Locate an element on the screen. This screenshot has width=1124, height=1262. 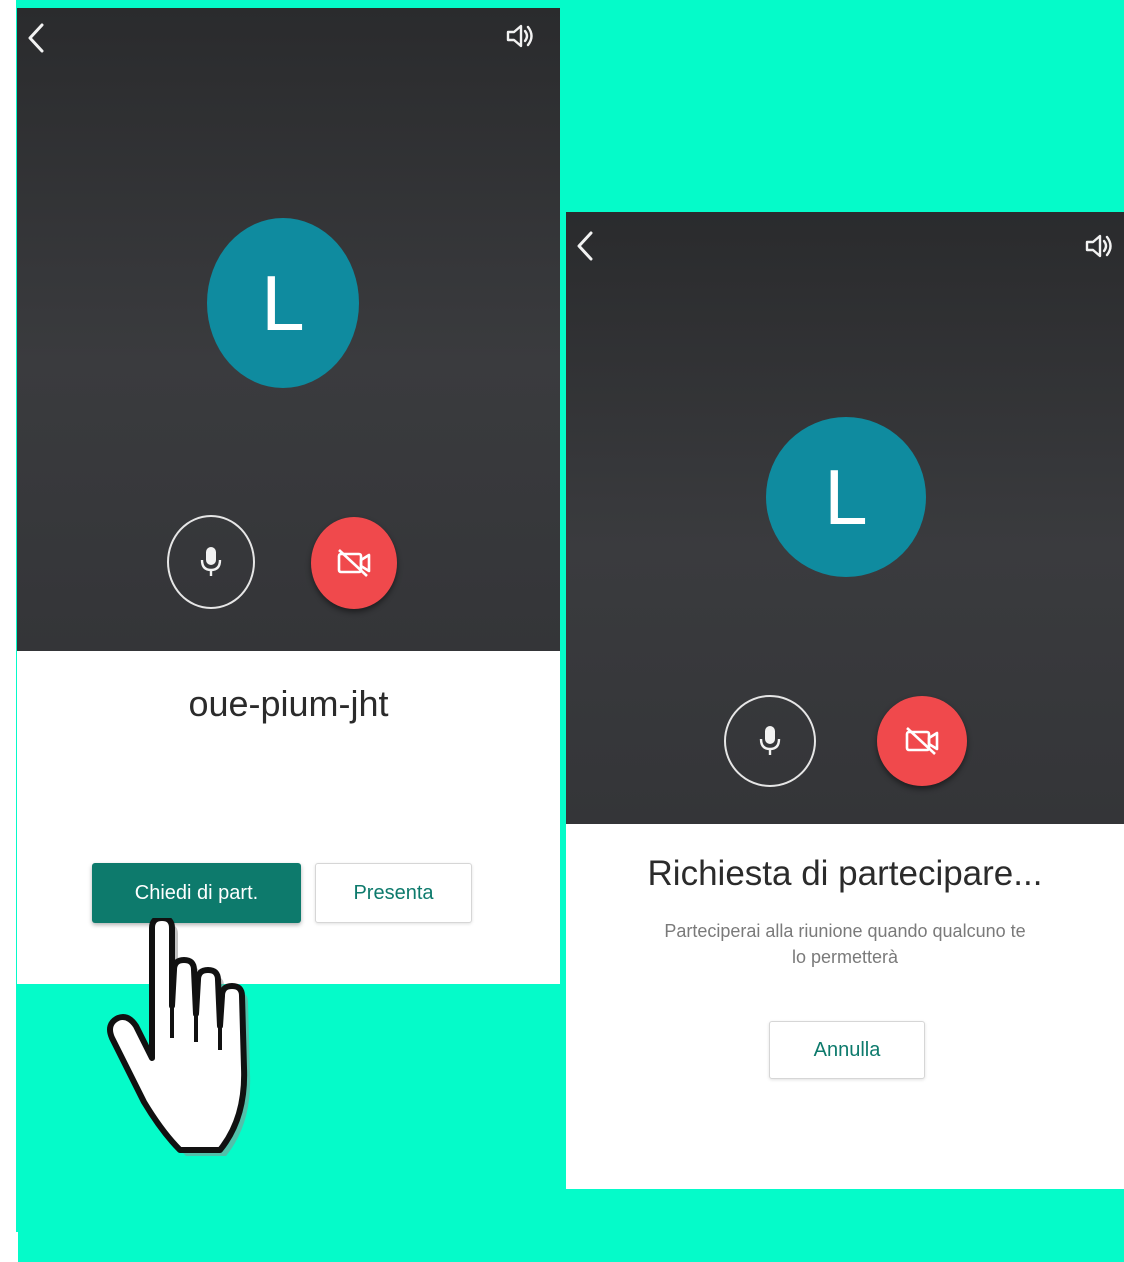
status-subtitle-line: lo permetterà is located at coordinates (845, 957).